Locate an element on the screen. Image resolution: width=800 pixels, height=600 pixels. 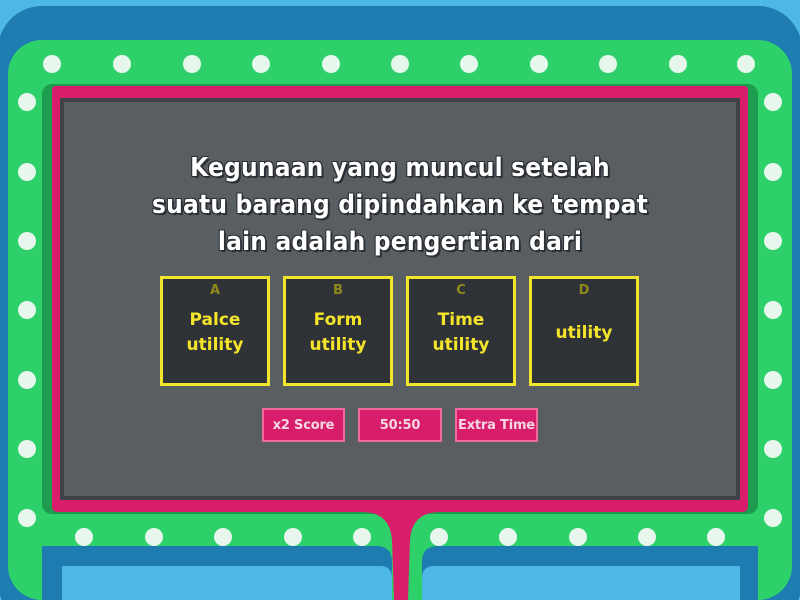
bottom-left-inner is located at coordinates (227, 583).